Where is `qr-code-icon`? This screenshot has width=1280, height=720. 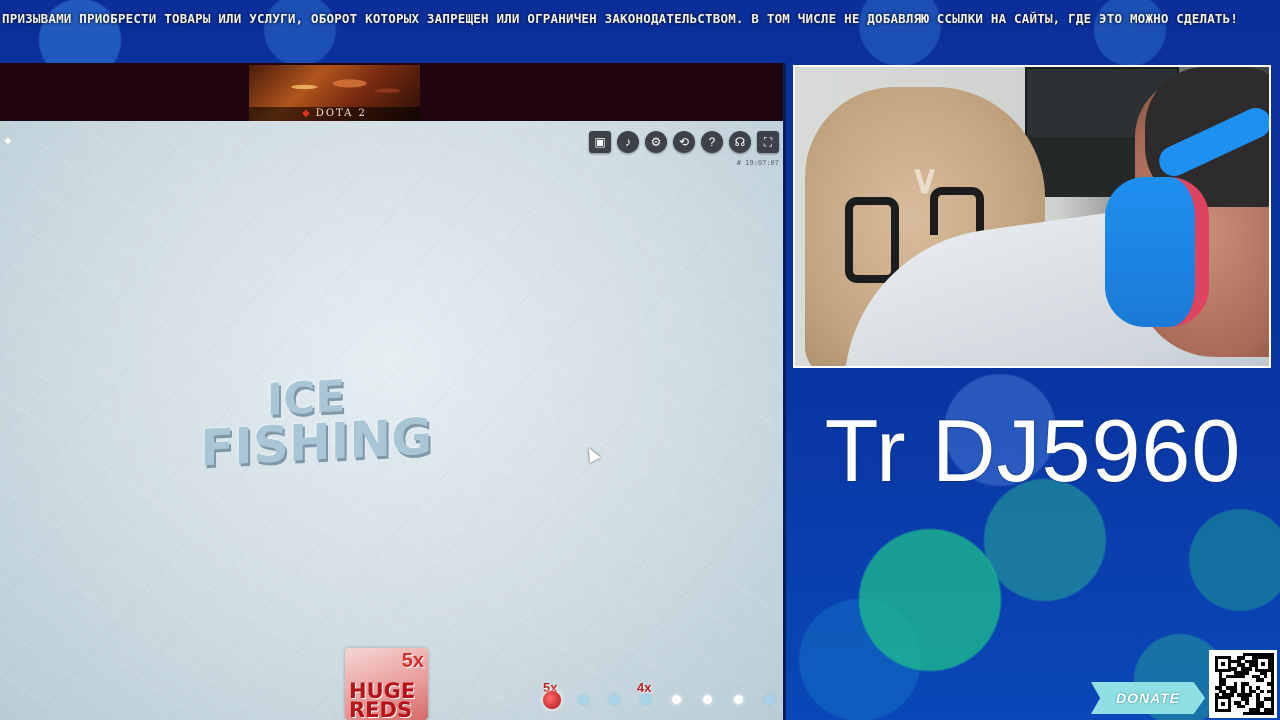 qr-code-icon is located at coordinates (1243, 684).